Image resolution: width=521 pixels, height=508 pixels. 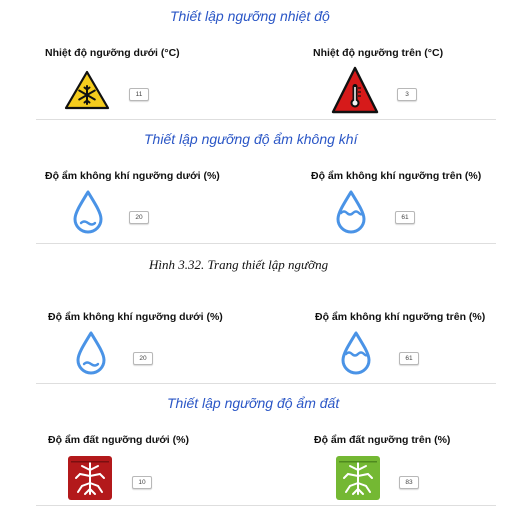 I want to click on temperature-upper-label: Nhiệt độ ngưỡng trên (°C), so click(x=378, y=53).